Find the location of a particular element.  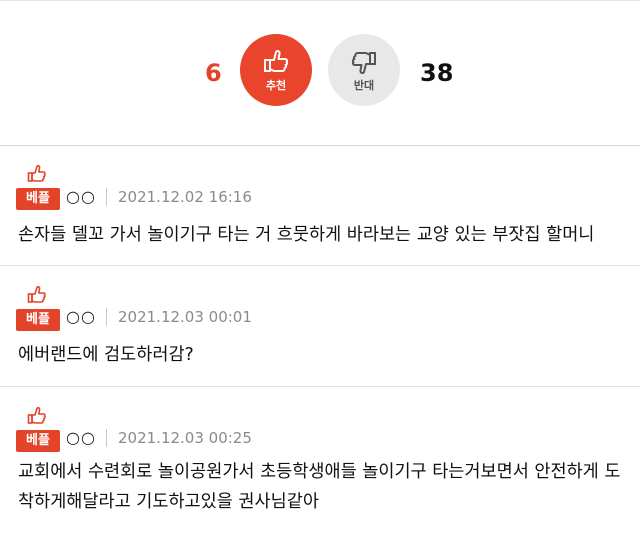

comment-date: 2021.12.03 00:25 is located at coordinates (185, 438).